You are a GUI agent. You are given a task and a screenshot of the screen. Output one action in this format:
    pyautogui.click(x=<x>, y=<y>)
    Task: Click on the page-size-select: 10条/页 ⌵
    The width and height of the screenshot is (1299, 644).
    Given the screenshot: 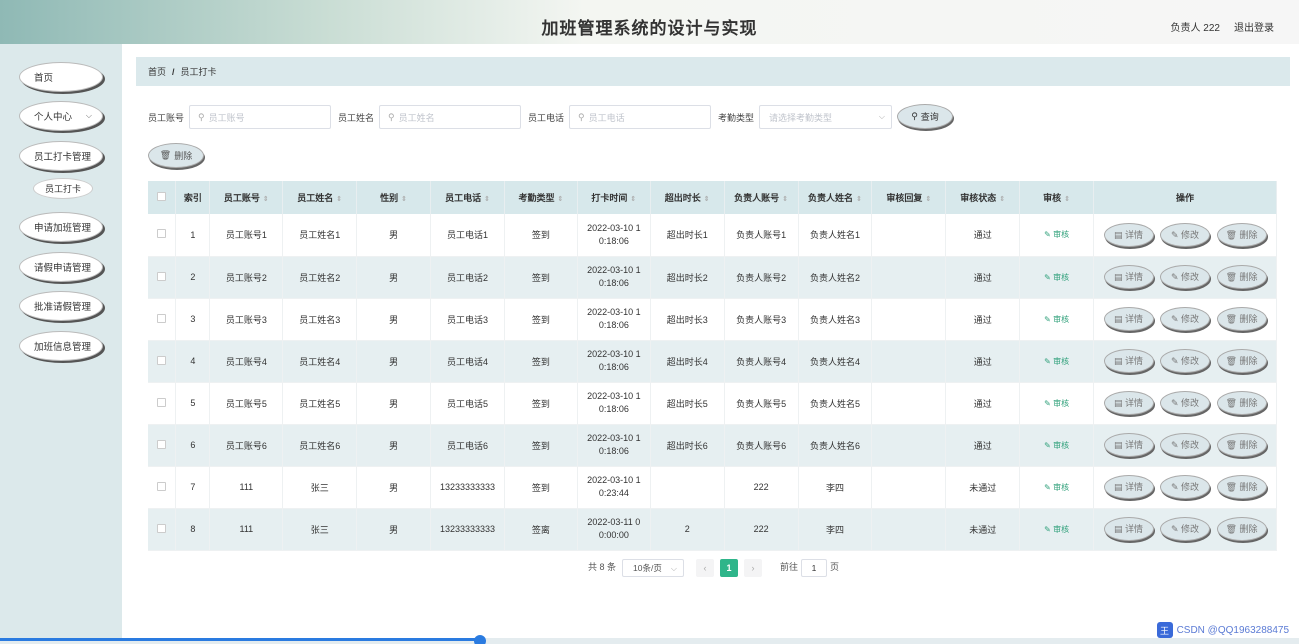 What is the action you would take?
    pyautogui.click(x=653, y=568)
    